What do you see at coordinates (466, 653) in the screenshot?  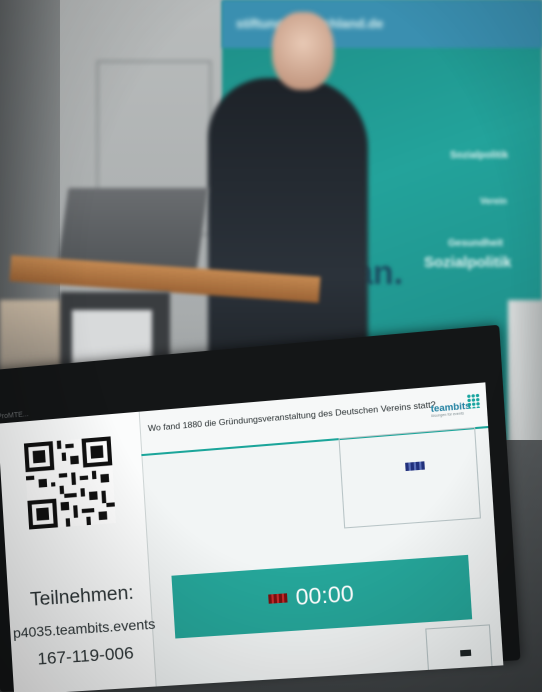 I see `corner-icon` at bounding box center [466, 653].